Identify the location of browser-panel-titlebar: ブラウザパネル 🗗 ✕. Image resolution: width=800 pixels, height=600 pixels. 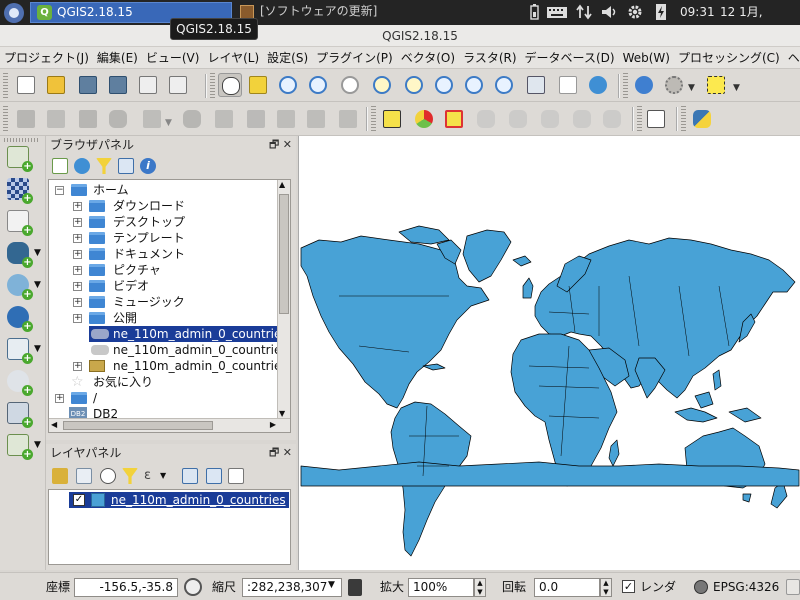
(171, 145).